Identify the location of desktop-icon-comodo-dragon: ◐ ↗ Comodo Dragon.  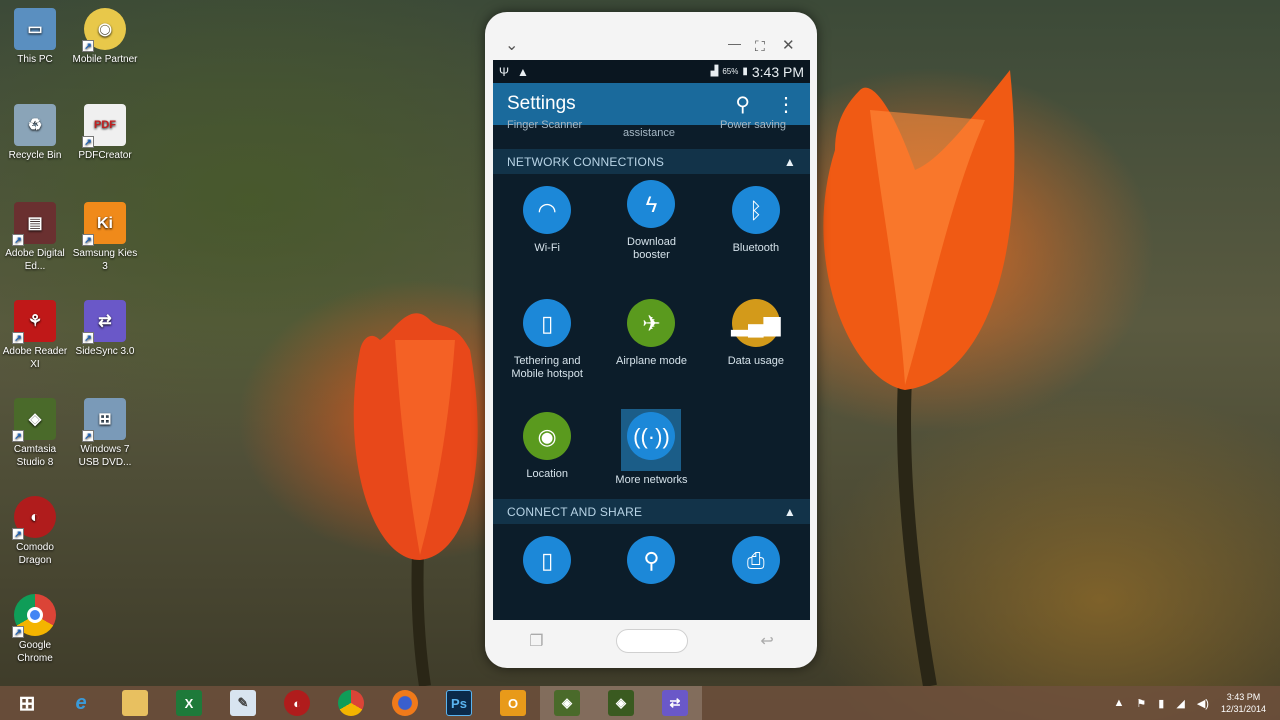
(35, 531).